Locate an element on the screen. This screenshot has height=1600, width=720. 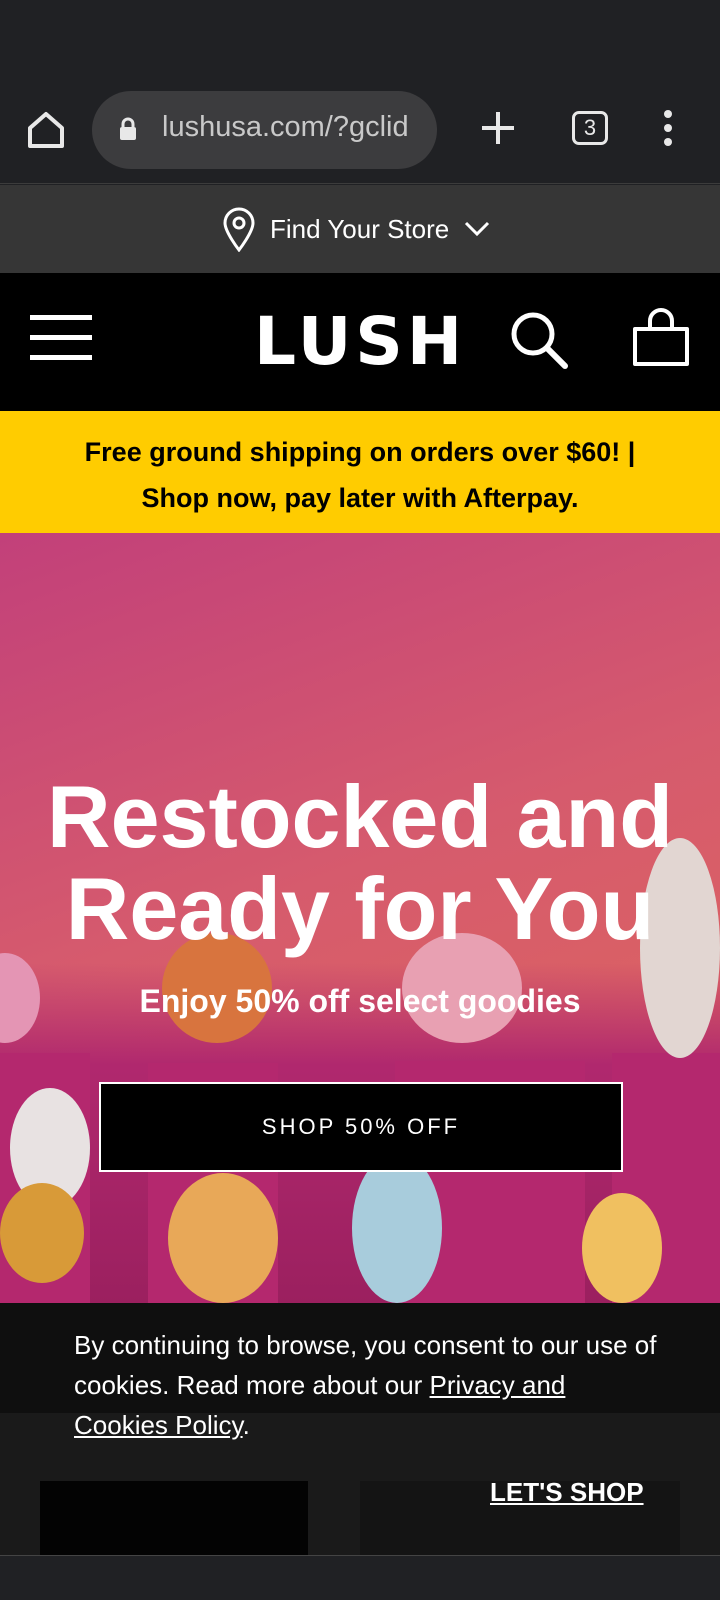
gold-figure-image is located at coordinates (622, 1248).